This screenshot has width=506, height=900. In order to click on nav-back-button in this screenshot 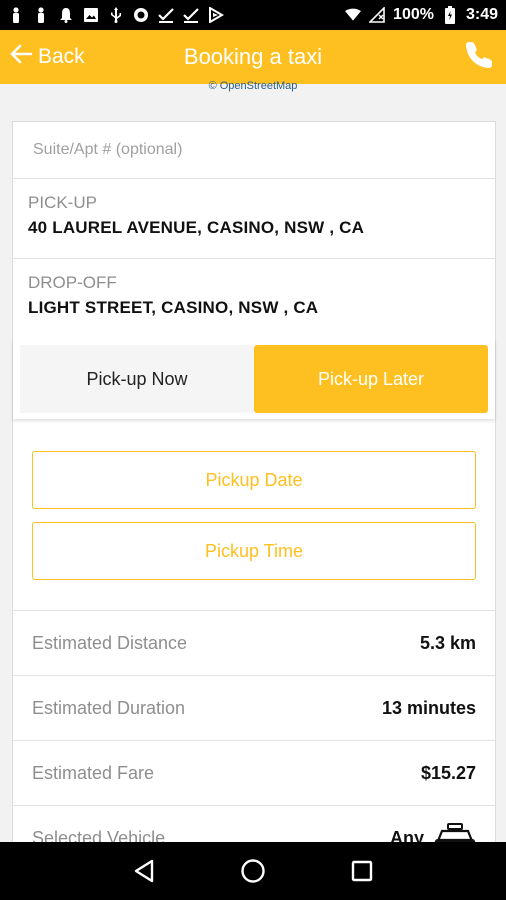, I will do `click(144, 871)`.